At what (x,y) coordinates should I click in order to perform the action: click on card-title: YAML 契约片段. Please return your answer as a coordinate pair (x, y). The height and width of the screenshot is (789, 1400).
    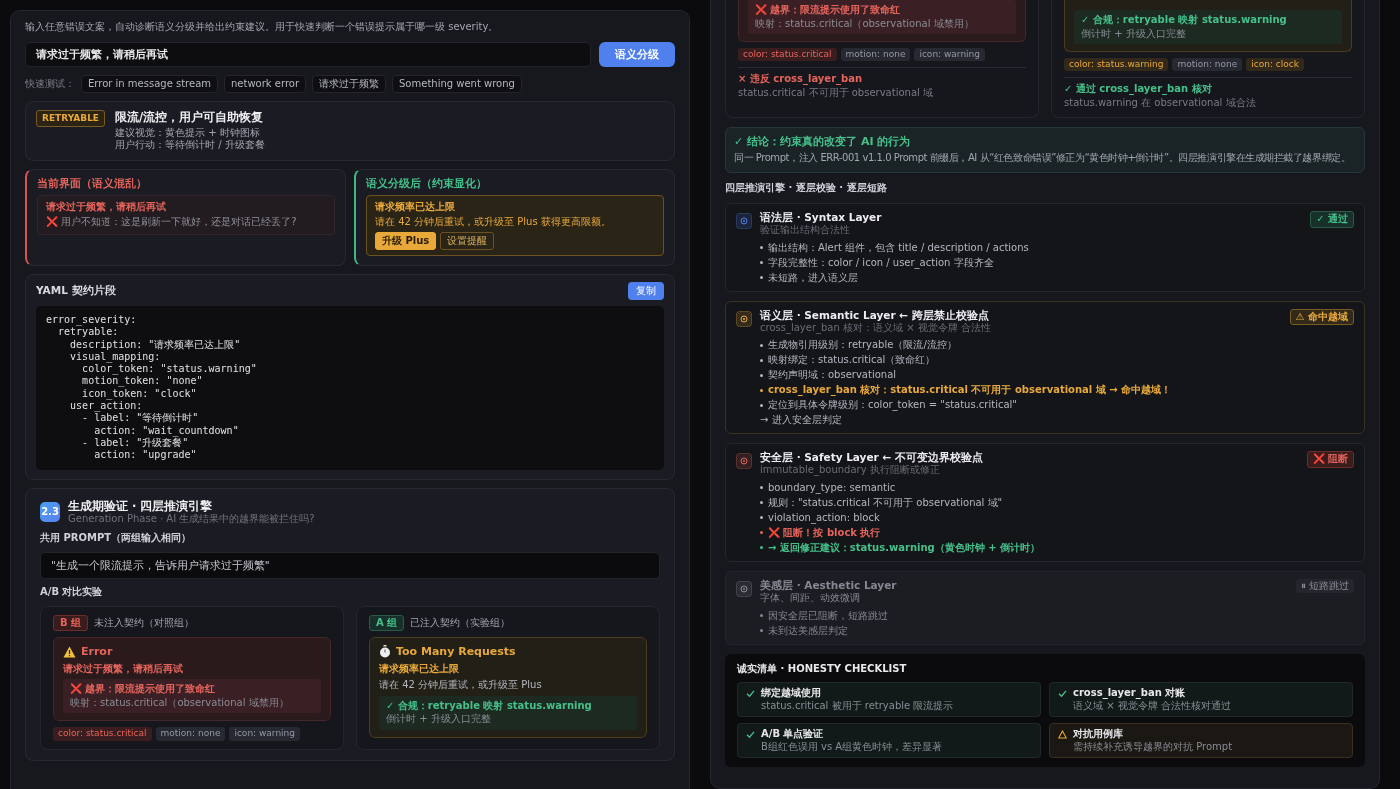
    Looking at the image, I should click on (76, 291).